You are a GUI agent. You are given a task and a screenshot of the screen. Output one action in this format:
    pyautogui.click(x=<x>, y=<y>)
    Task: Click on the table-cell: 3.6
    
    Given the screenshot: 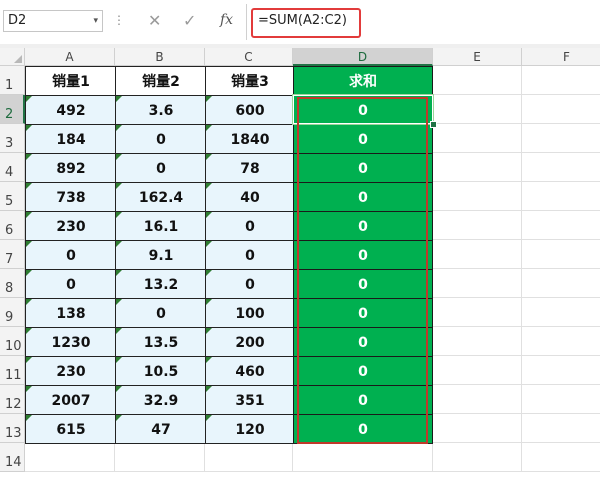 What is the action you would take?
    pyautogui.click(x=160, y=110)
    